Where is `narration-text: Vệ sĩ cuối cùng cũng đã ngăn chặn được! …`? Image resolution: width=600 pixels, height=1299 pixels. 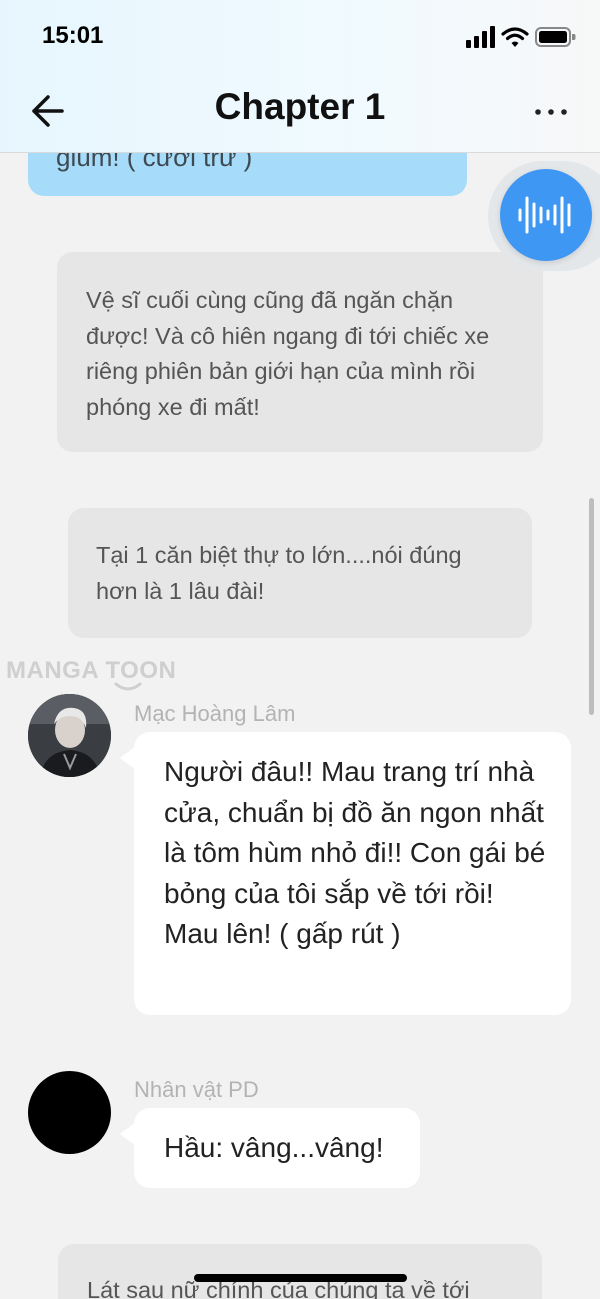 narration-text: Vệ sĩ cuối cùng cũng đã ngăn chặn được! … is located at coordinates (288, 353).